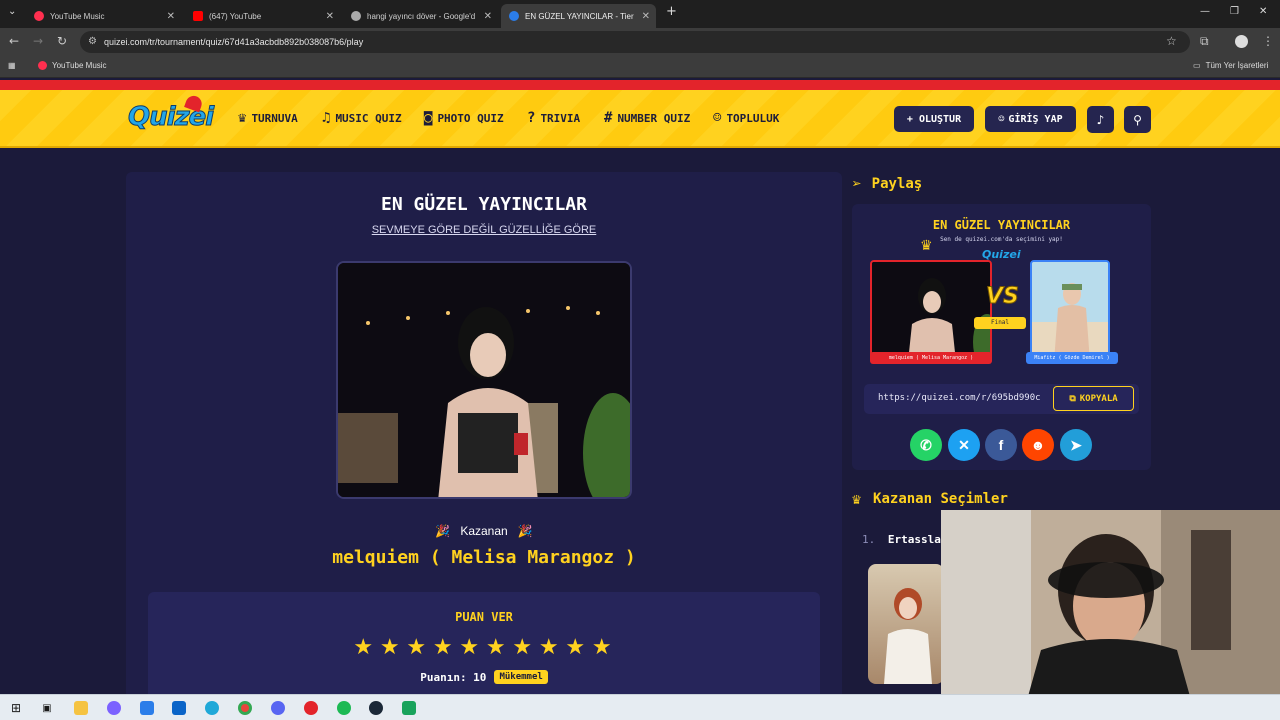 This screenshot has height=720, width=1280. I want to click on star-6: ★, so click(496, 648).